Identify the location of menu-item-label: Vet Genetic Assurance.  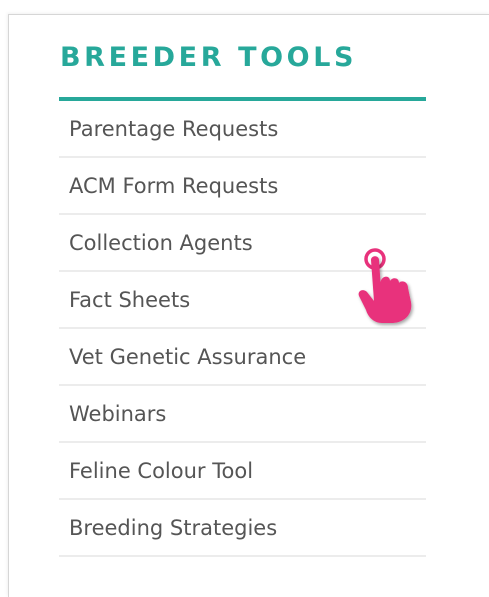
(187, 357).